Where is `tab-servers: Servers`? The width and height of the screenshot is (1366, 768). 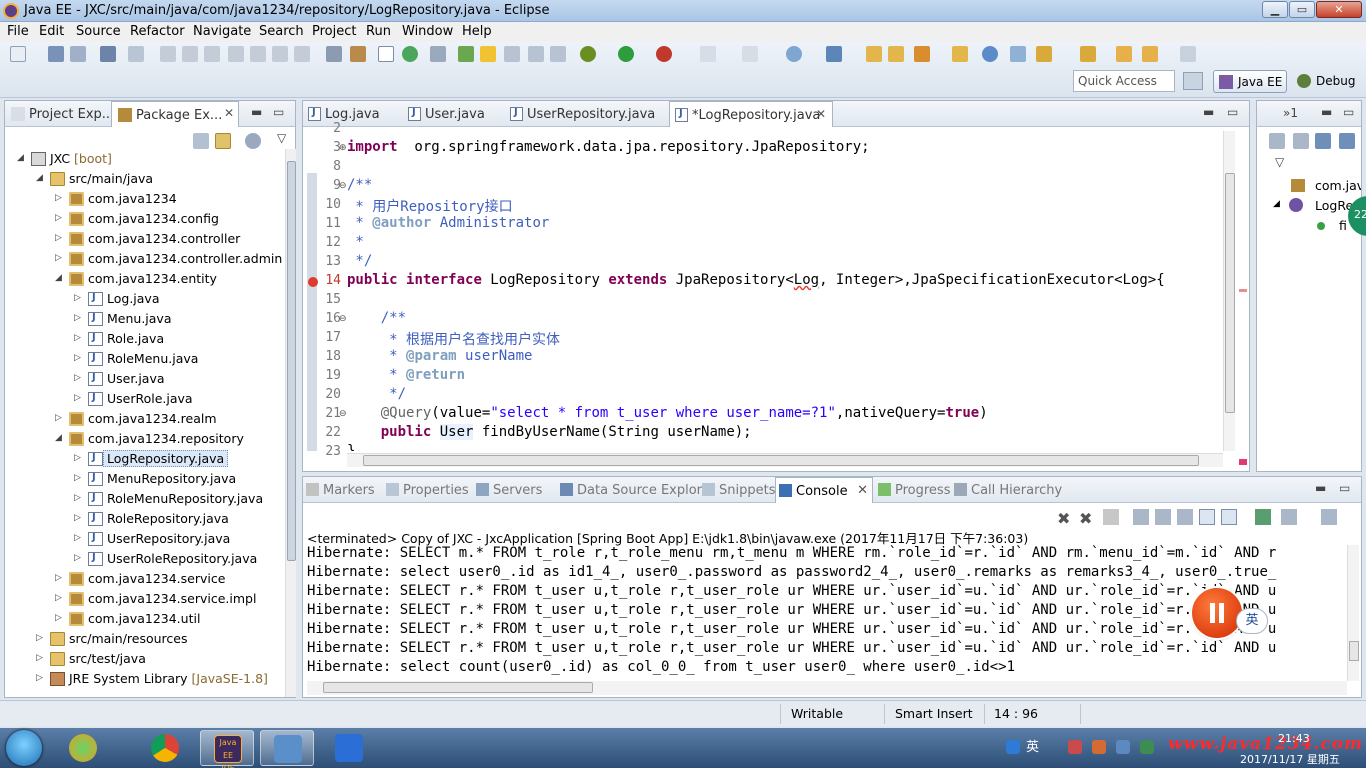 tab-servers: Servers is located at coordinates (514, 490).